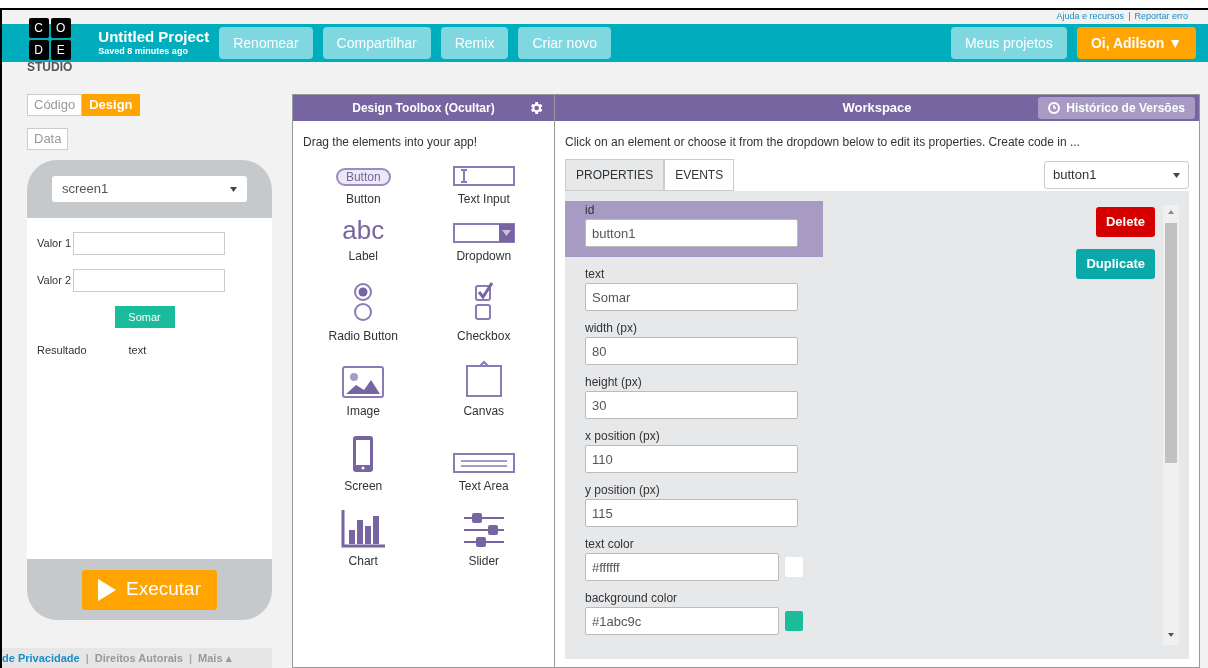 The height and width of the screenshot is (668, 1208). I want to click on property-field: 30, so click(691, 405).